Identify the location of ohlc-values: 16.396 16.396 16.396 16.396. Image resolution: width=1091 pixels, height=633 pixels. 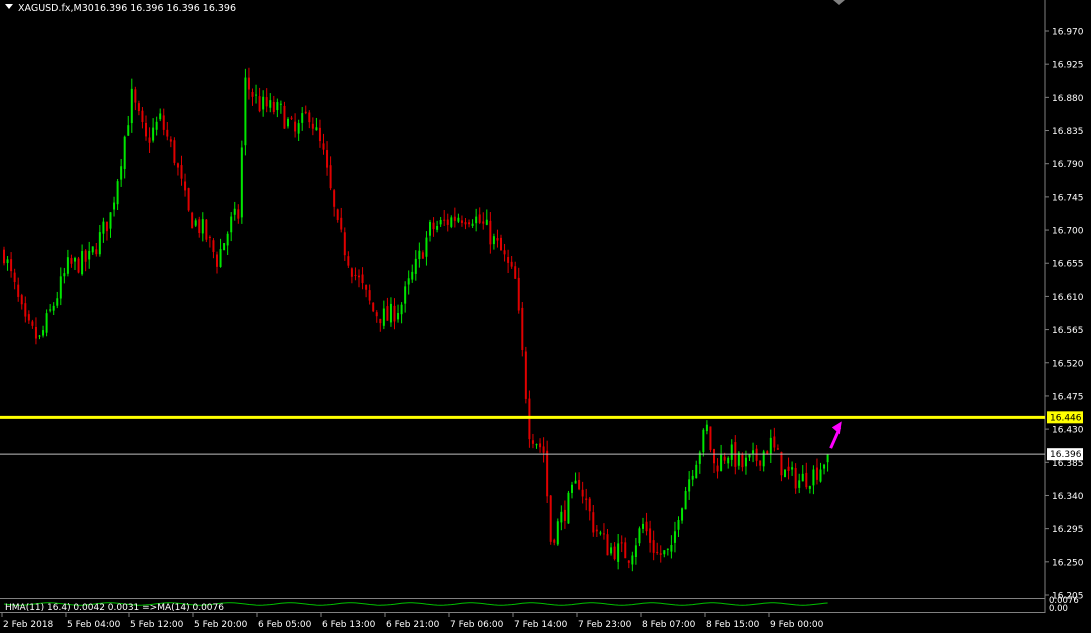
(165, 8).